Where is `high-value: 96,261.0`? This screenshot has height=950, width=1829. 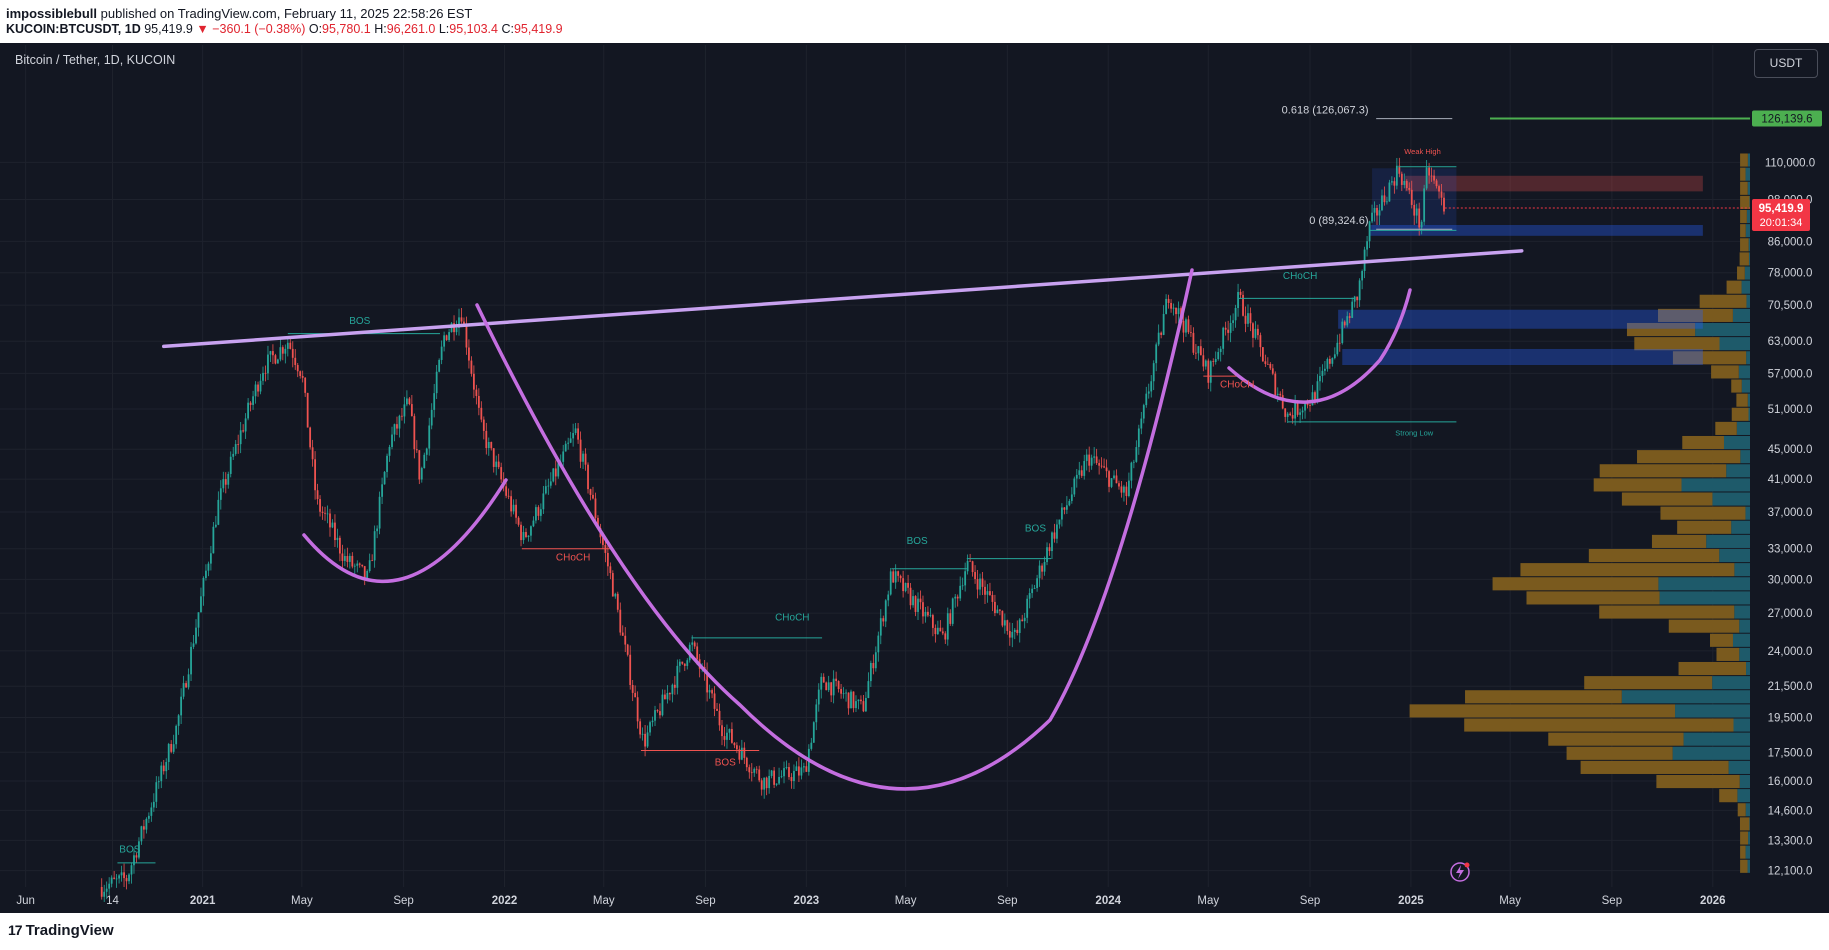
high-value: 96,261.0 is located at coordinates (411, 29).